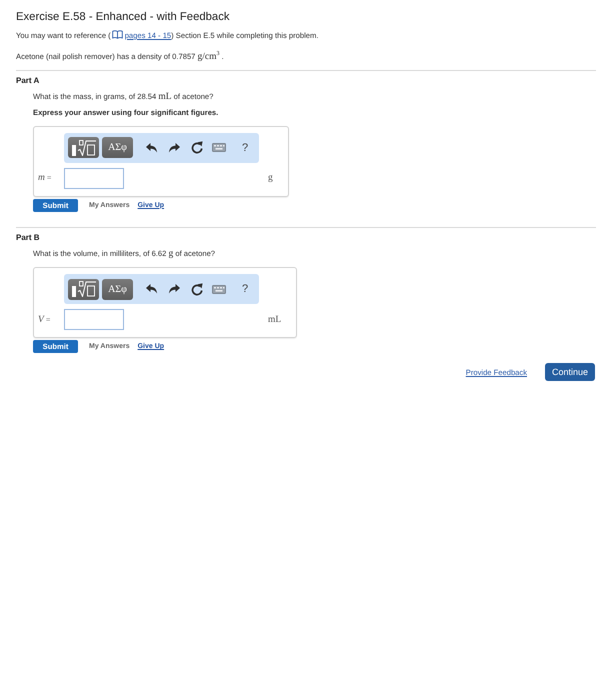 This screenshot has height=700, width=612. I want to click on exercise-title: Exercise E.58 - Enhanced - with Feedback, so click(123, 17).